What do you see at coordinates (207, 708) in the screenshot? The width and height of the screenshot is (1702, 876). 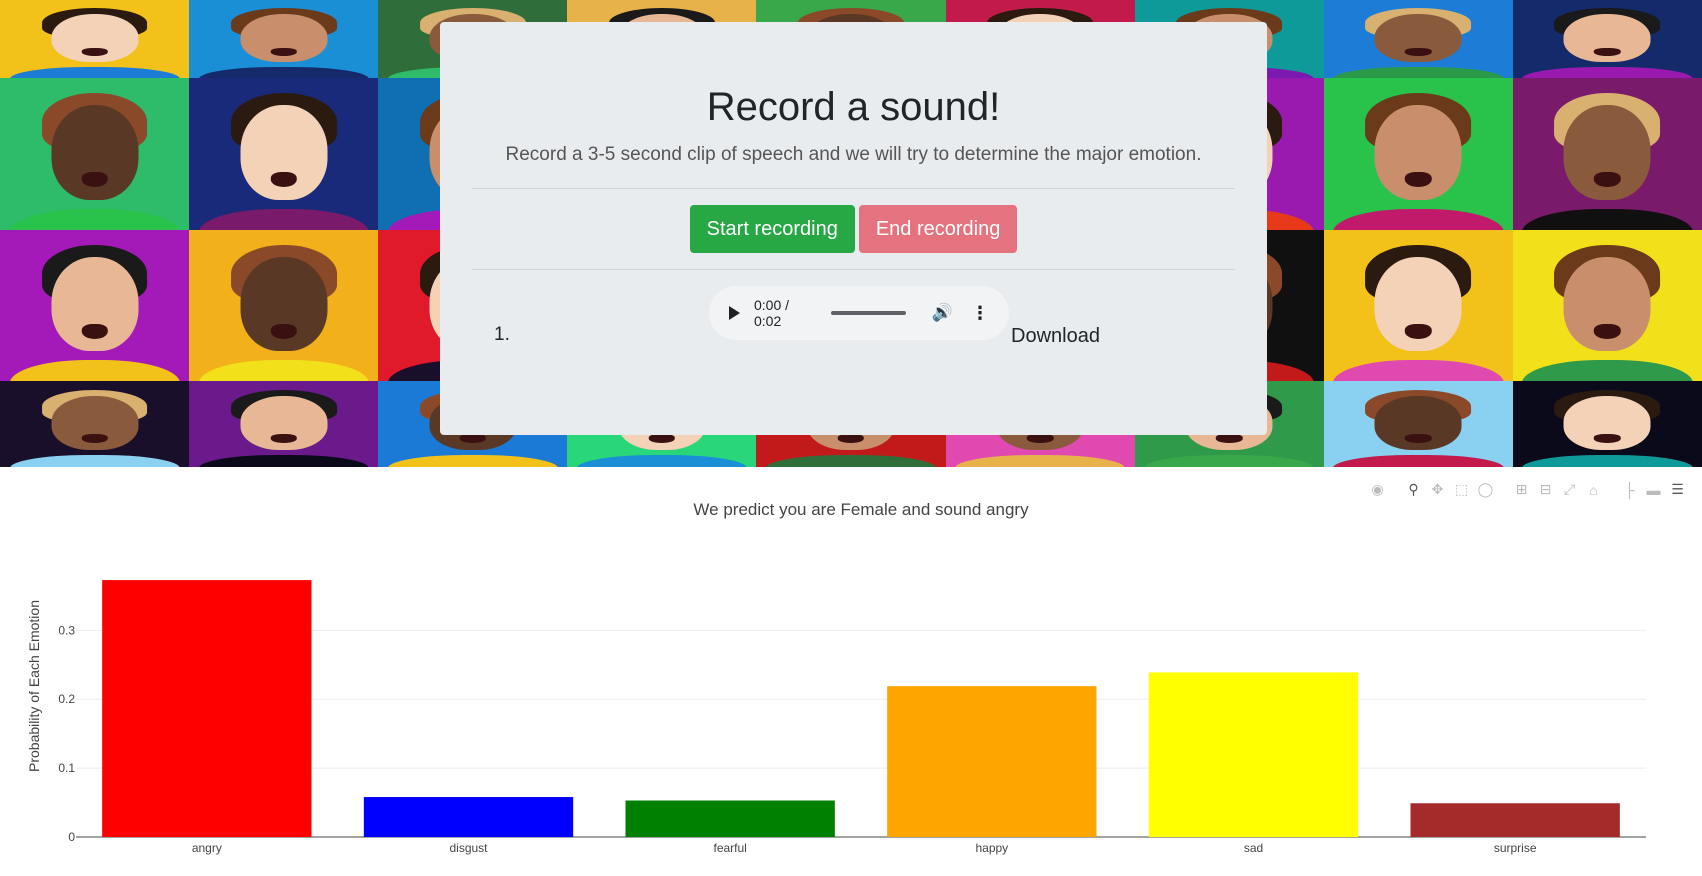 I see `bar-angry` at bounding box center [207, 708].